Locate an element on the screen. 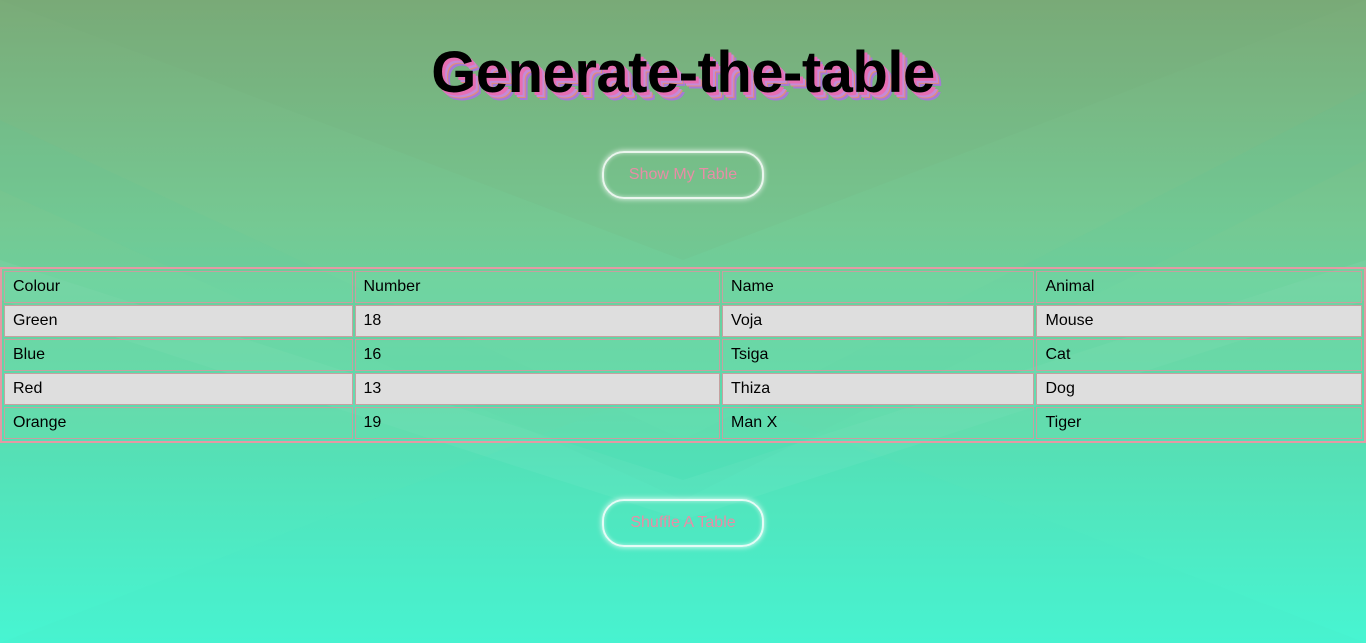 The image size is (1366, 643). table-cell: Dog is located at coordinates (1199, 389).